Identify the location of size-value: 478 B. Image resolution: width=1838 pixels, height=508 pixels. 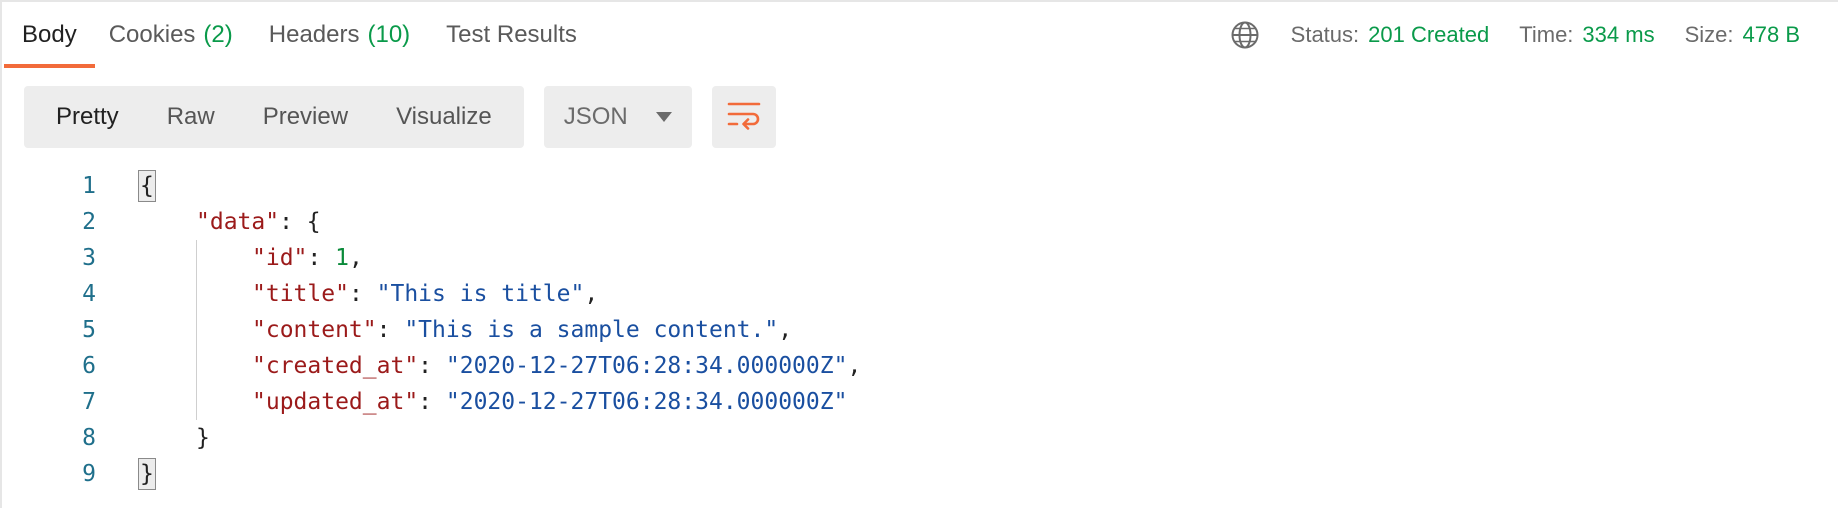
(1771, 34).